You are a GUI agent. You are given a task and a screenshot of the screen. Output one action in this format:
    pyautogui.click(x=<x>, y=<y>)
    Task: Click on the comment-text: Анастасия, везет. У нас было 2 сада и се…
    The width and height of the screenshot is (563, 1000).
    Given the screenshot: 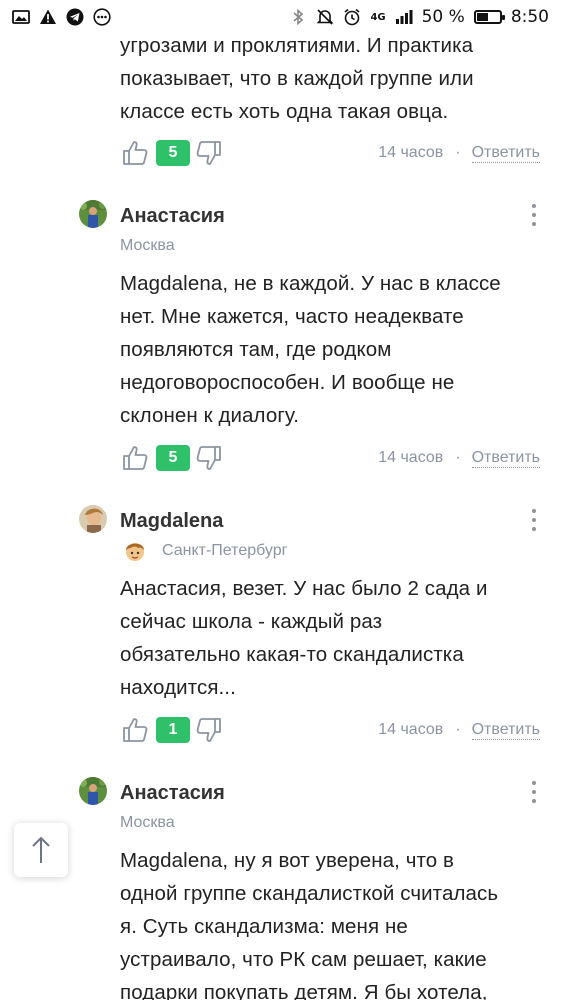 What is the action you would take?
    pyautogui.click(x=330, y=638)
    